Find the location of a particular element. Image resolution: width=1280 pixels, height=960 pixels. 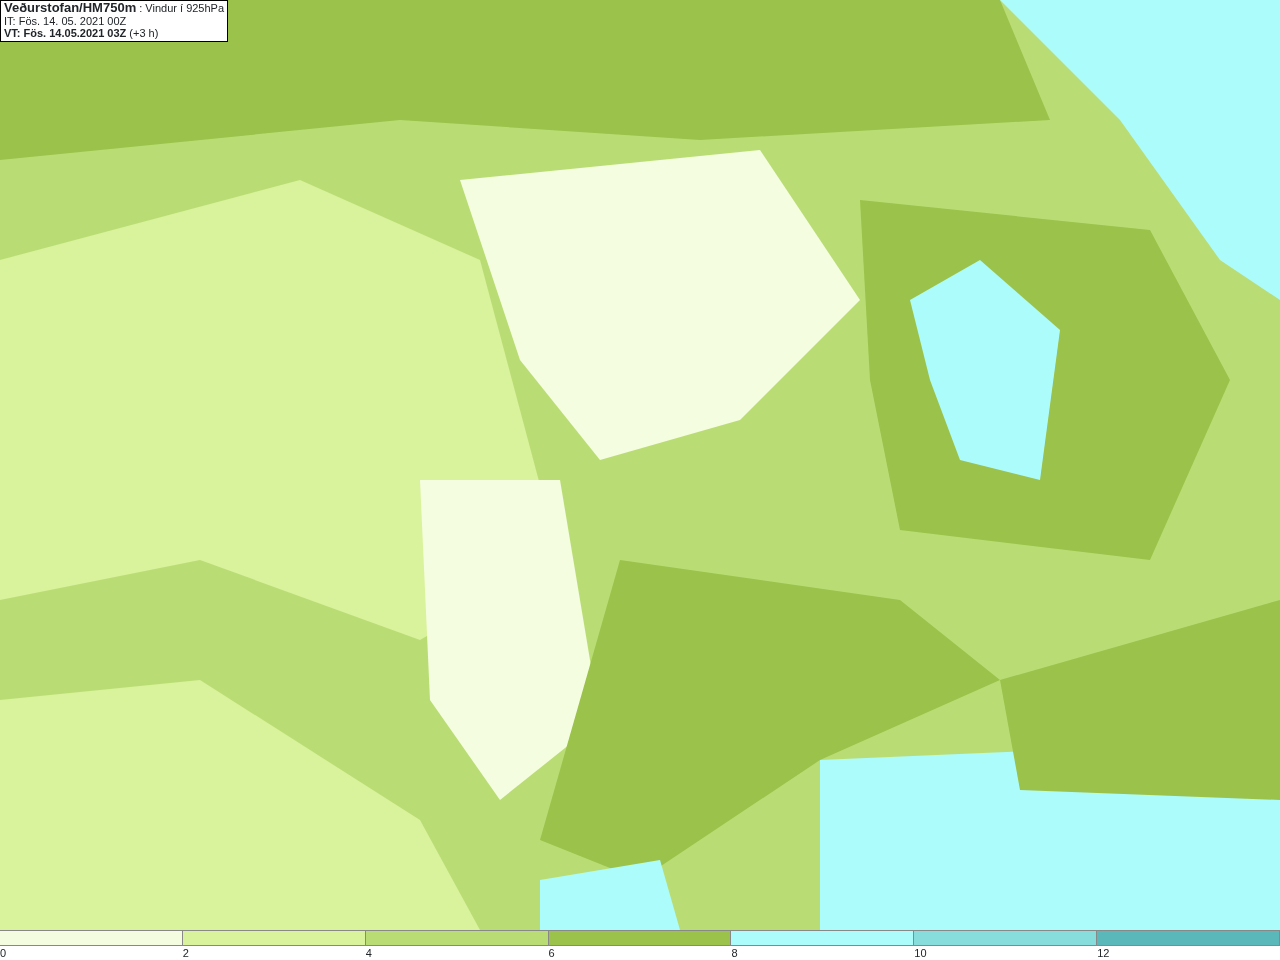

info-text: IT: Fös. 14. 05. 2021 00Z is located at coordinates (66, 20).